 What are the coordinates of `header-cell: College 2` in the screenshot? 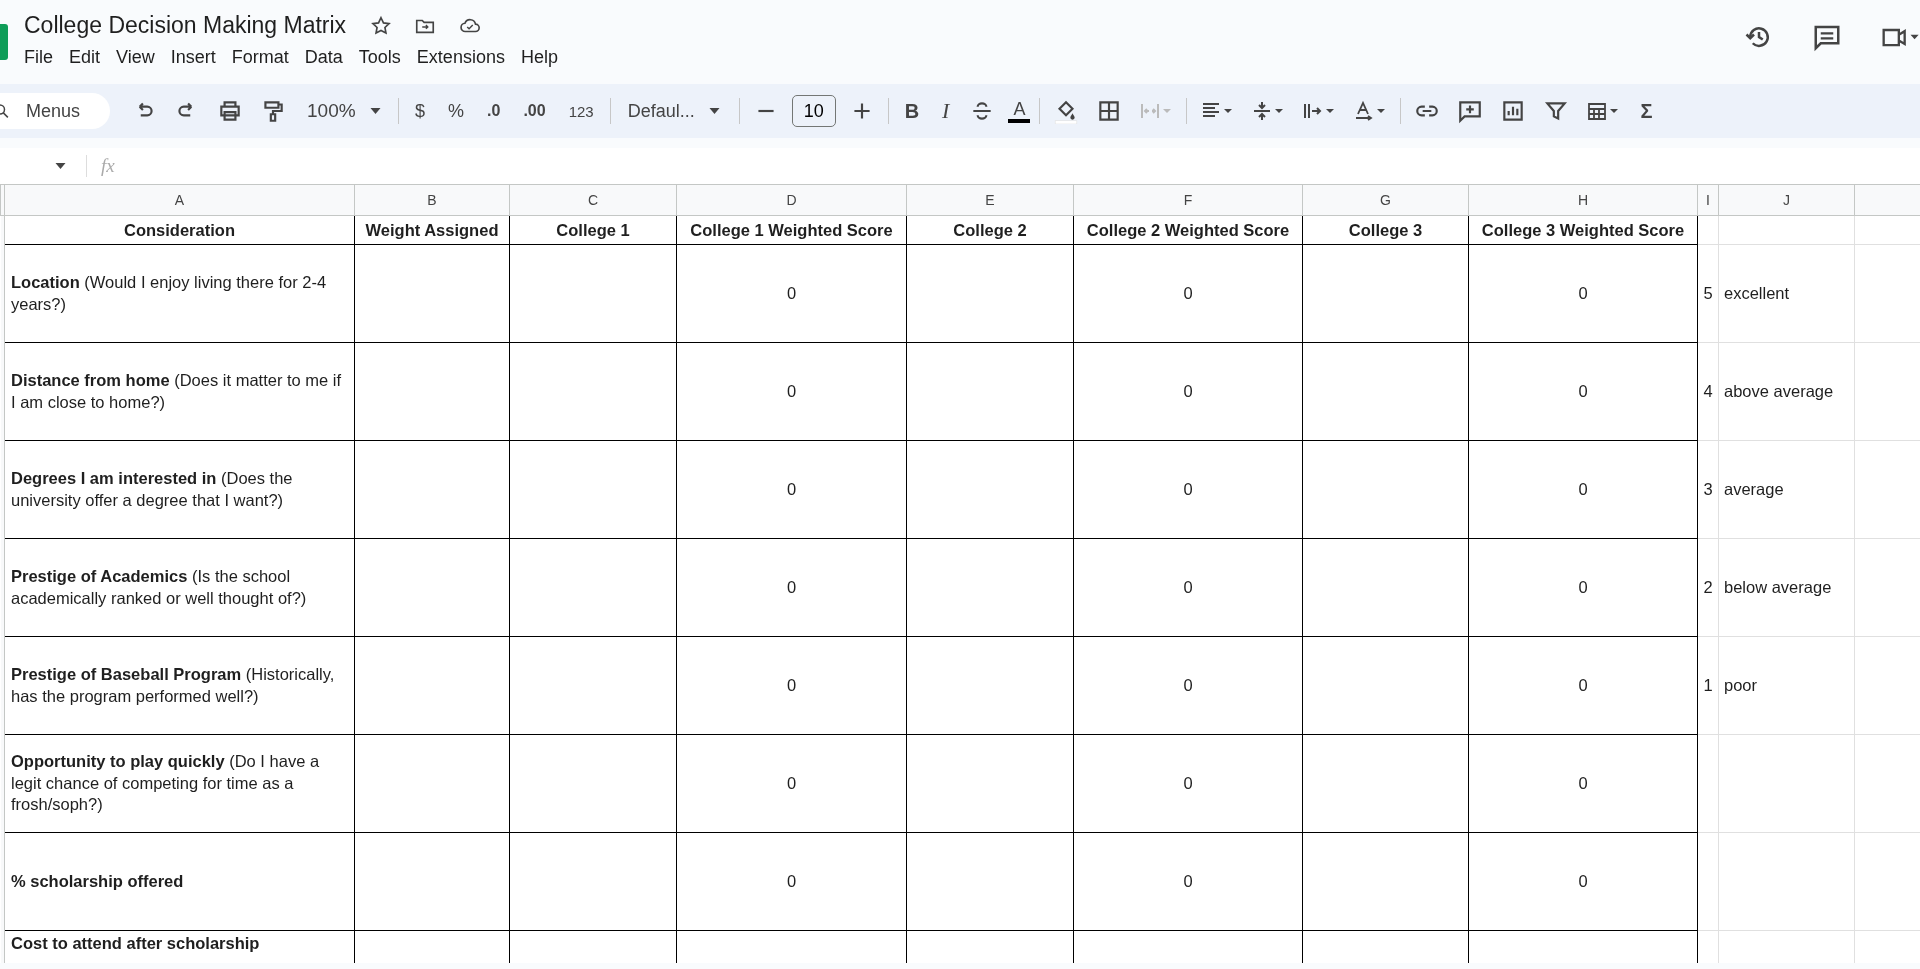 It's located at (990, 230).